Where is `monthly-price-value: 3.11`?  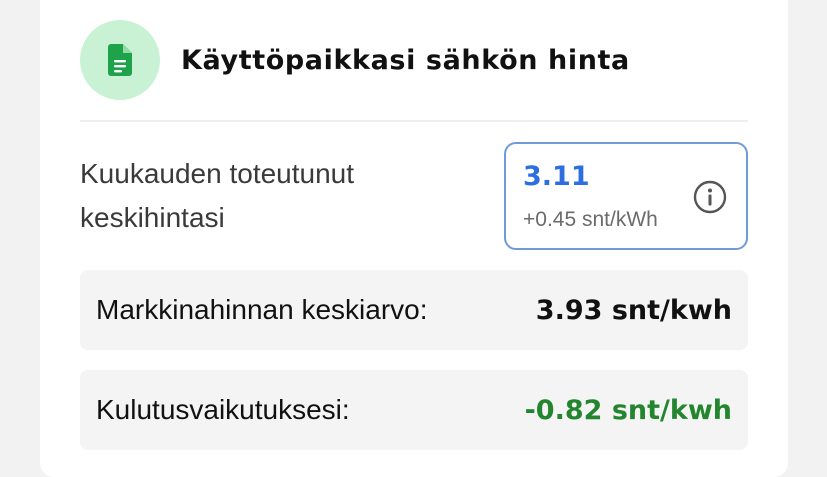 monthly-price-value: 3.11 is located at coordinates (556, 176).